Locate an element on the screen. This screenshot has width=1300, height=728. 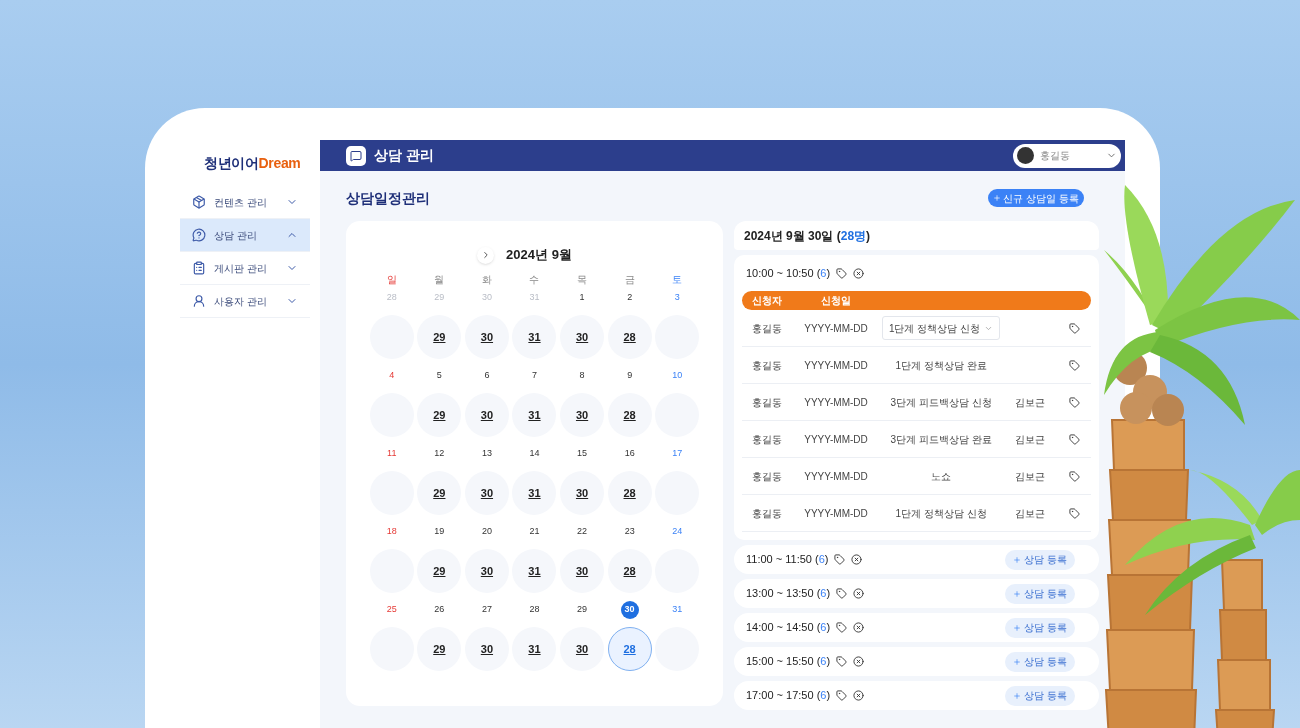
day-number: 8 is located at coordinates (582, 376).